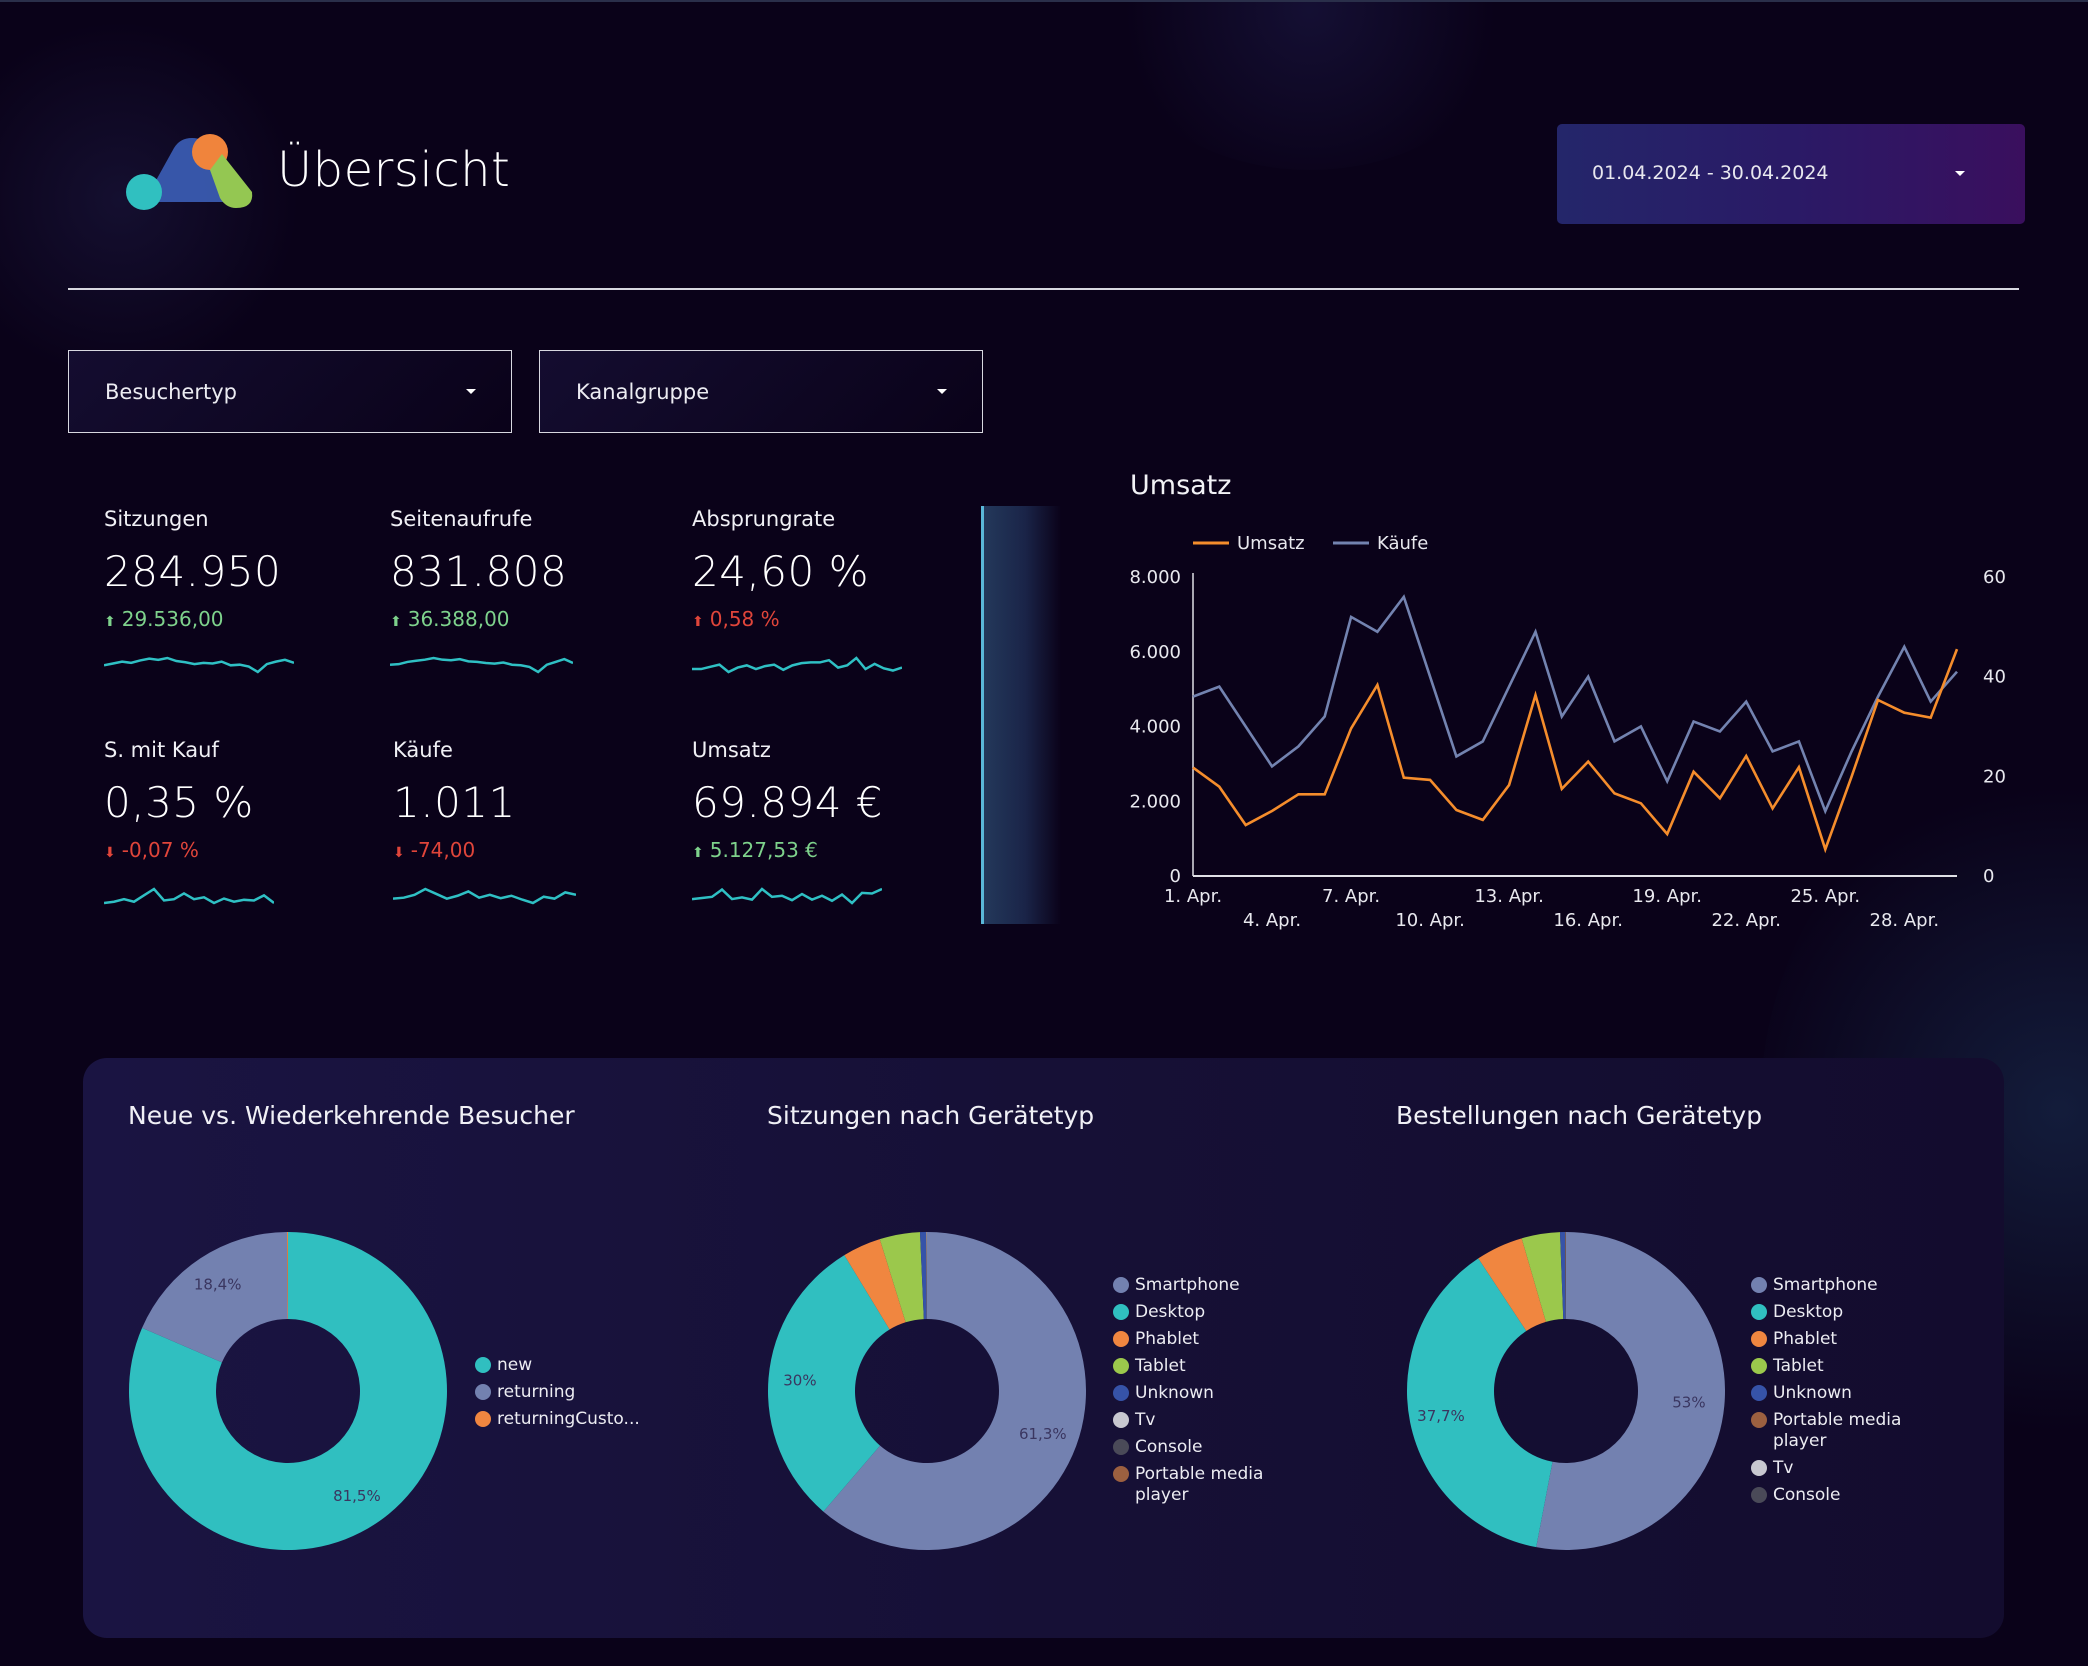  Describe the element at coordinates (218, 1285) in the screenshot. I see `donut-slice-label: 18,4%` at that location.